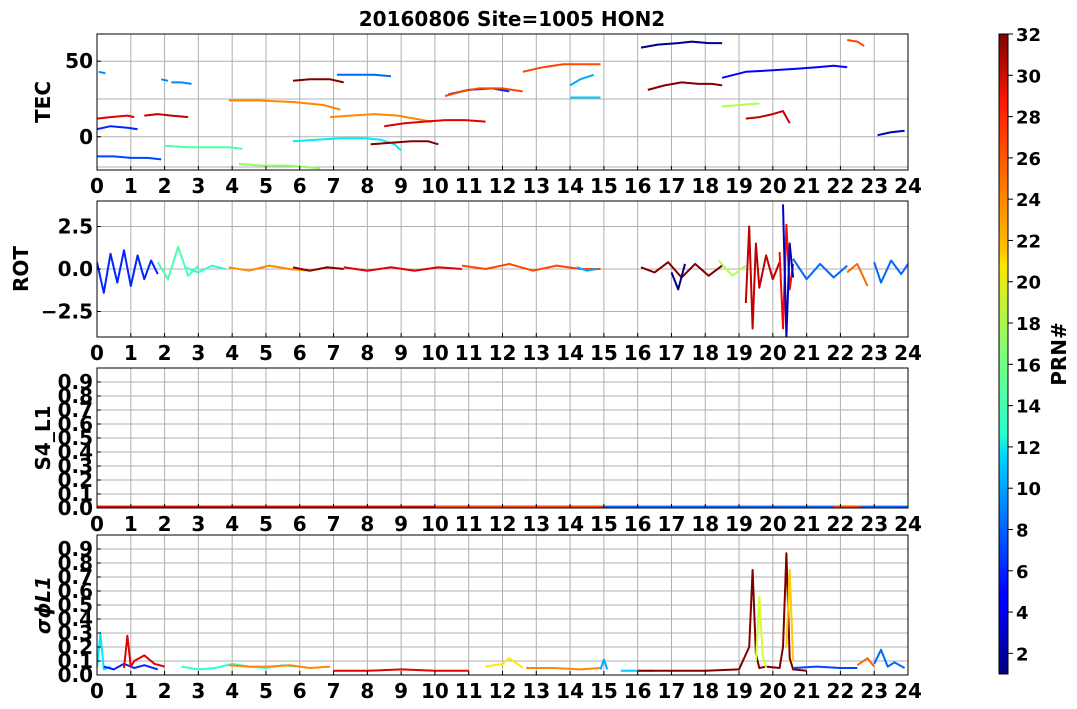 Image resolution: width=1077 pixels, height=709 pixels. What do you see at coordinates (1028, 283) in the screenshot?
I see `colorbar-tick-label: 20` at bounding box center [1028, 283].